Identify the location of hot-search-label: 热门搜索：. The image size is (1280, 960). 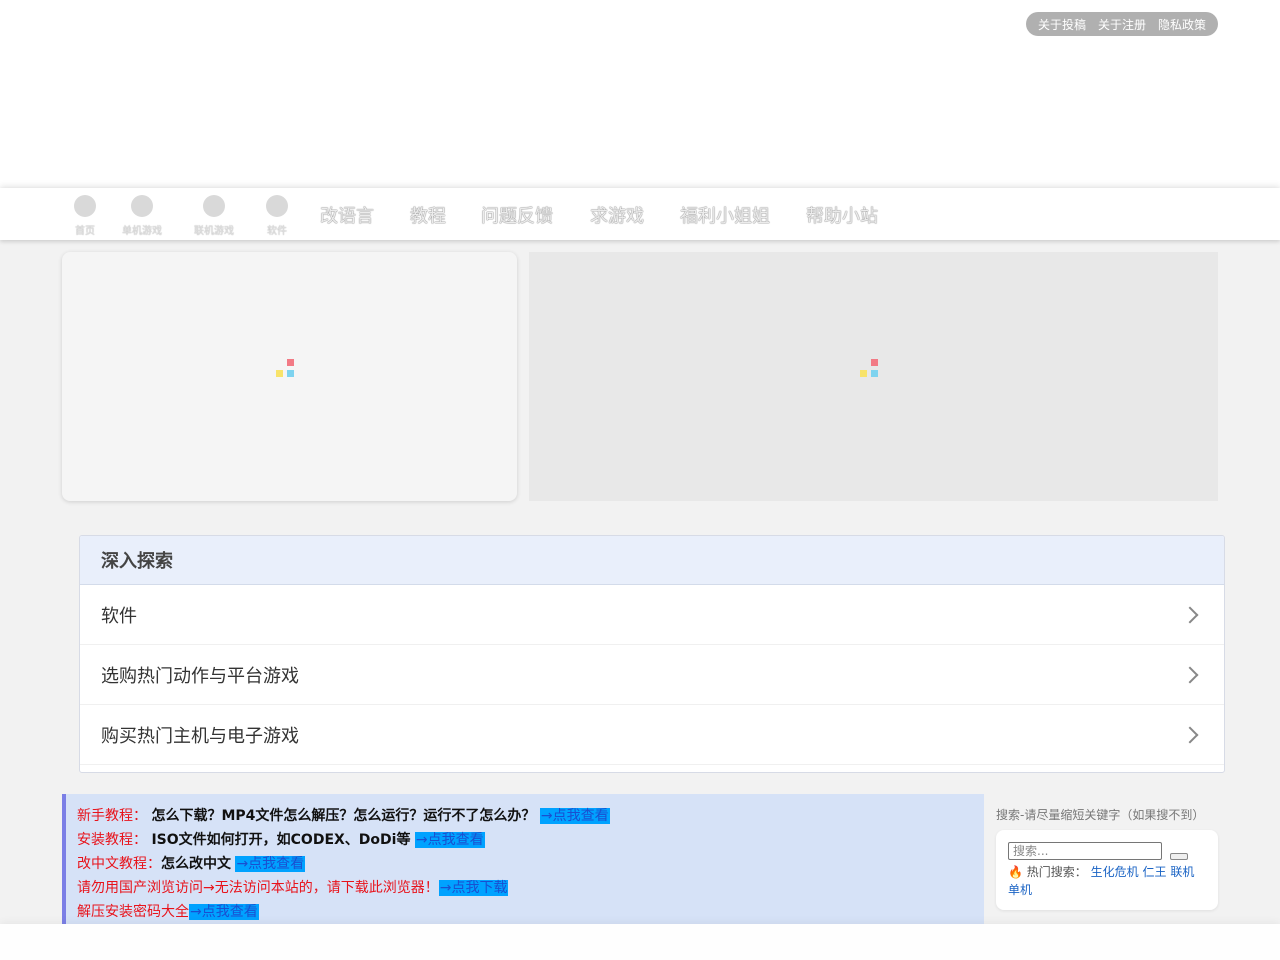
(1056, 872).